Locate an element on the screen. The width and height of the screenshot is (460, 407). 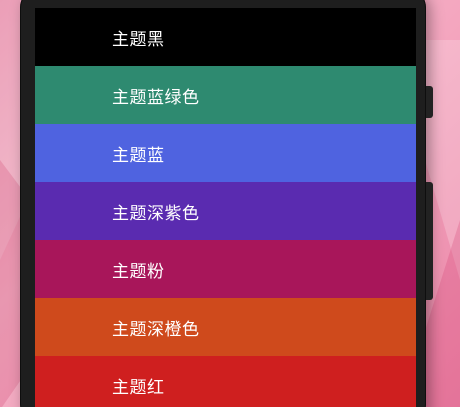
theme-label: 主题深紫色 is located at coordinates (156, 213).